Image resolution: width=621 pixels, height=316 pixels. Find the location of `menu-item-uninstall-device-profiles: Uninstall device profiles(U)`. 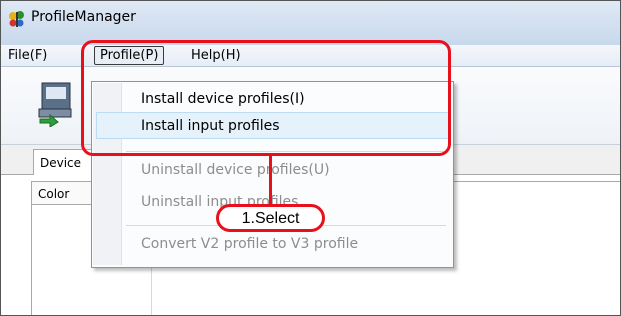

menu-item-uninstall-device-profiles: Uninstall device profiles(U) is located at coordinates (235, 170).